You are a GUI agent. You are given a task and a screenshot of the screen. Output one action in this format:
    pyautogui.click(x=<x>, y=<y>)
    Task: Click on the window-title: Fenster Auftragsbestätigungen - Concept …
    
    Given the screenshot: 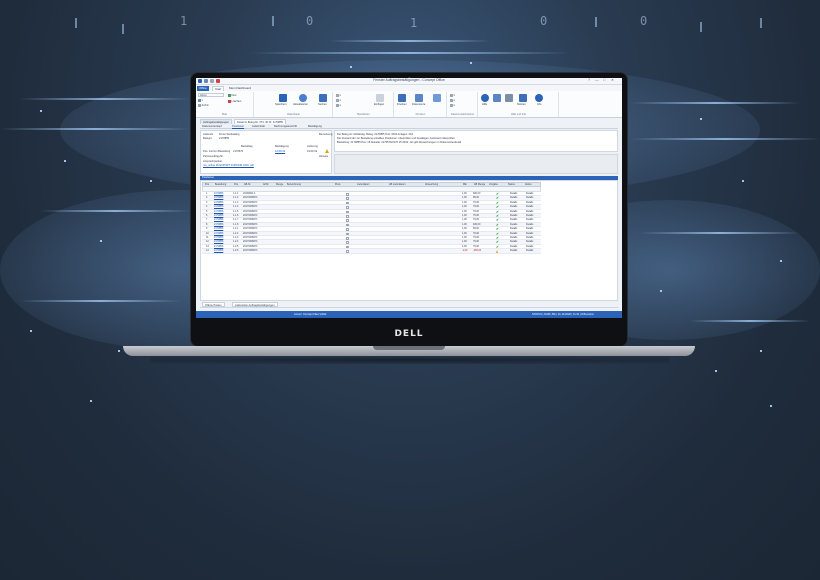 What is the action you would take?
    pyautogui.click(x=409, y=80)
    